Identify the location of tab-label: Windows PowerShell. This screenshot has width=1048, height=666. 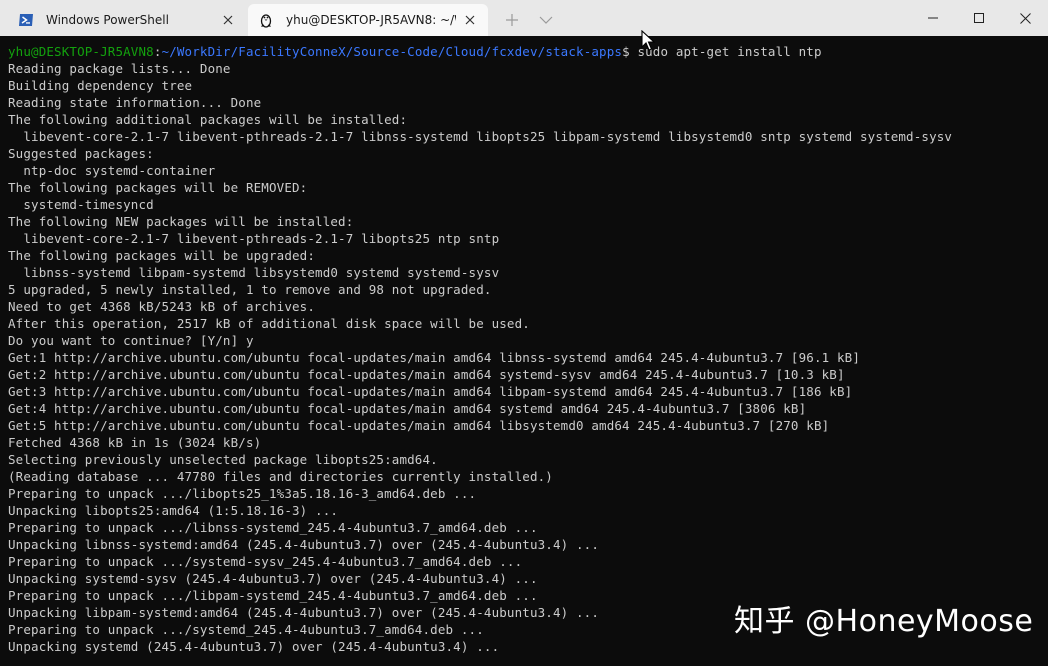
(107, 20).